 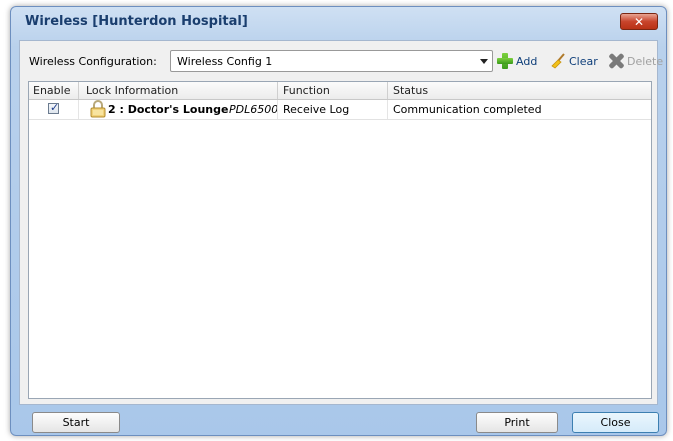 I want to click on chevron-down-icon, so click(x=484, y=61).